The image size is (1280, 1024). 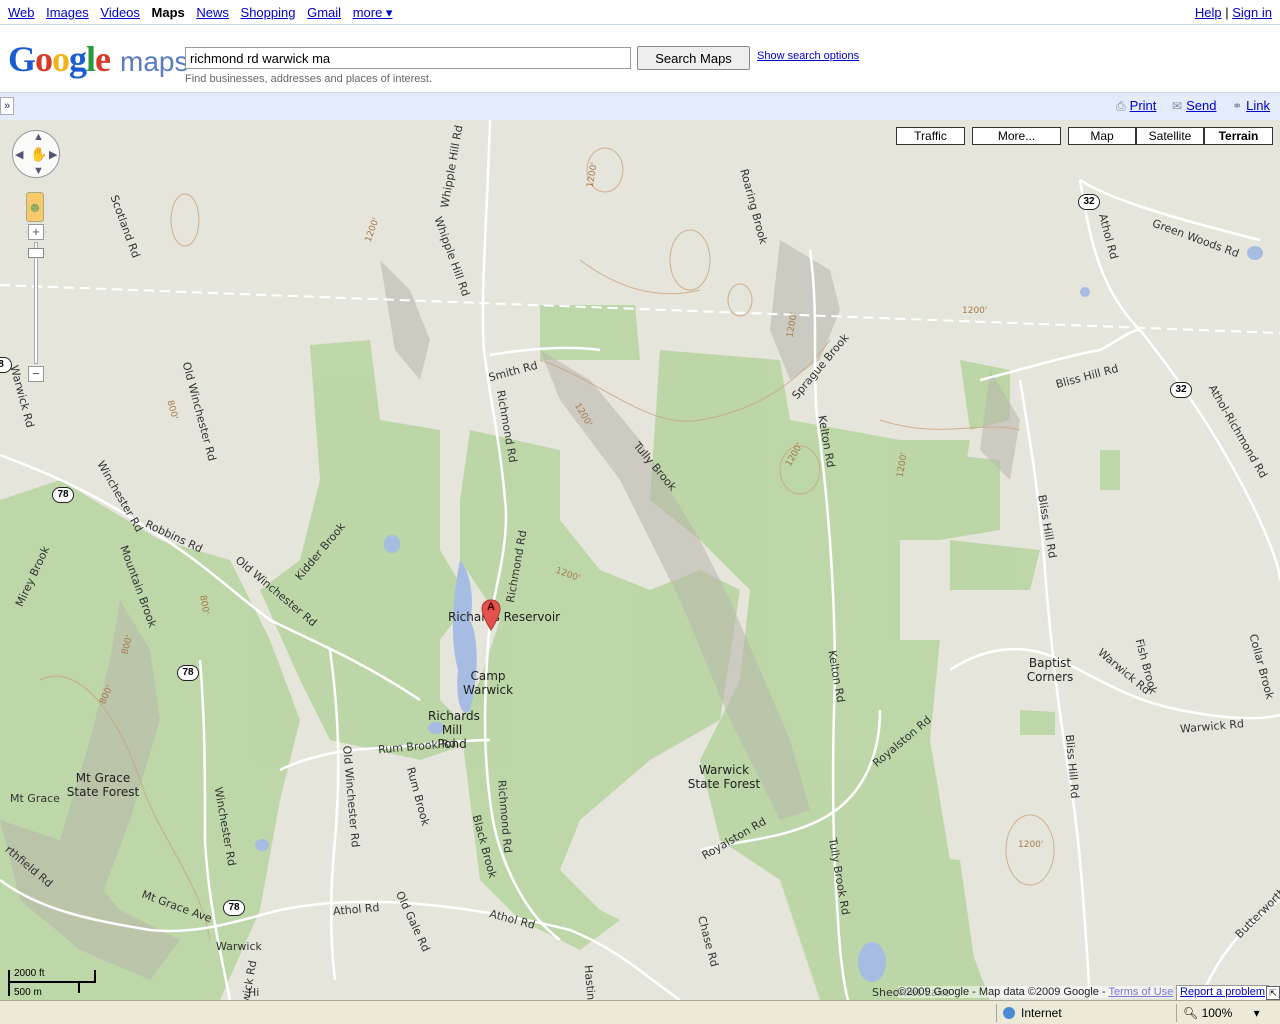 What do you see at coordinates (1238, 136) in the screenshot?
I see `map-type-terrain-button: Terrain` at bounding box center [1238, 136].